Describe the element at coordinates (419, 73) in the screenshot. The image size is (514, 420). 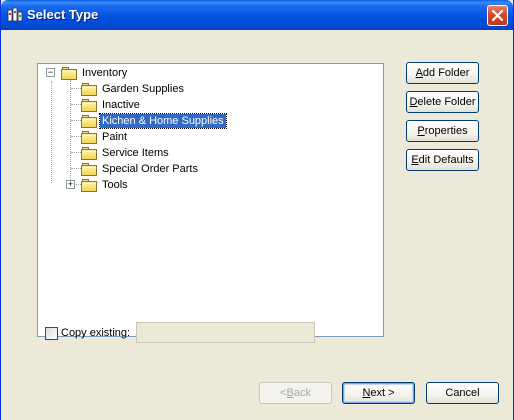
I see `add-folder-mnemonic: A` at that location.